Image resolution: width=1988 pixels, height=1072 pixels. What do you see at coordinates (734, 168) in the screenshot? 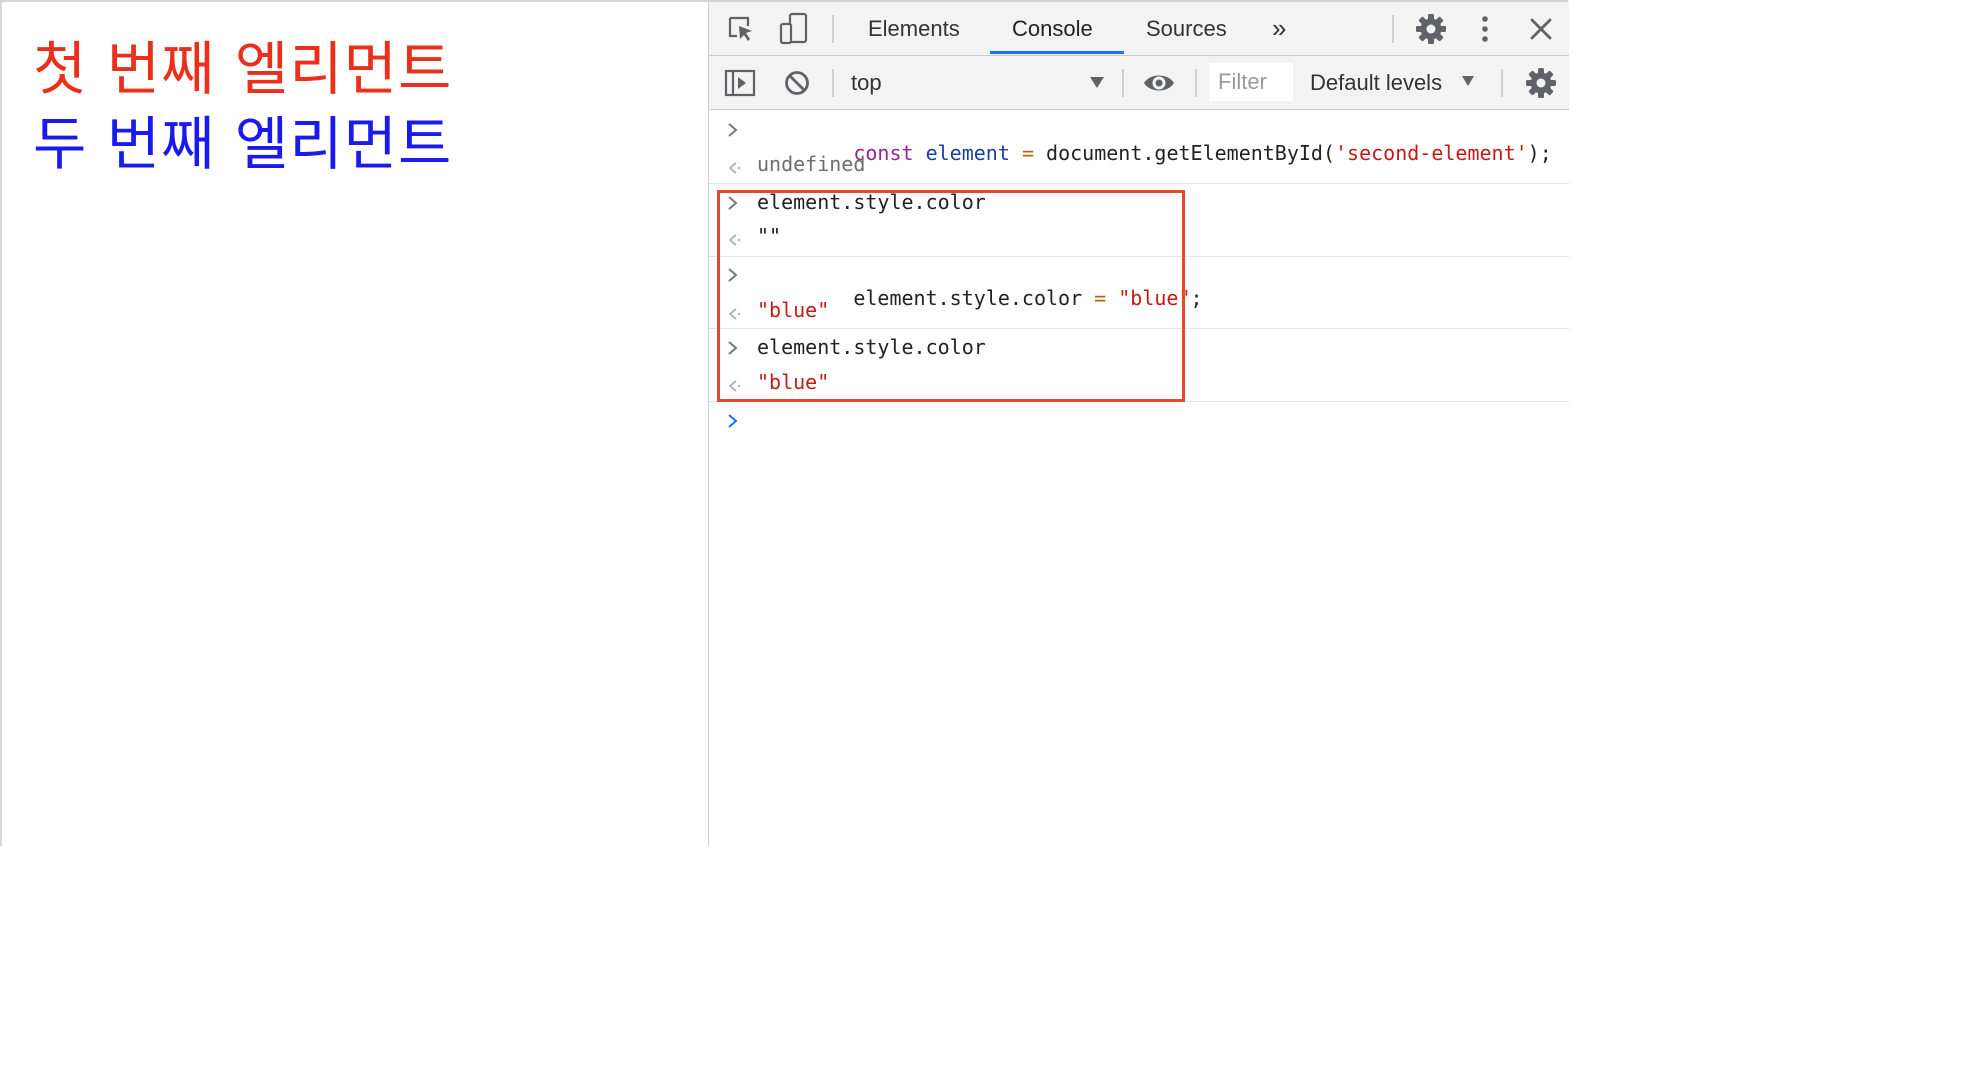
I see `output-return-icon` at bounding box center [734, 168].